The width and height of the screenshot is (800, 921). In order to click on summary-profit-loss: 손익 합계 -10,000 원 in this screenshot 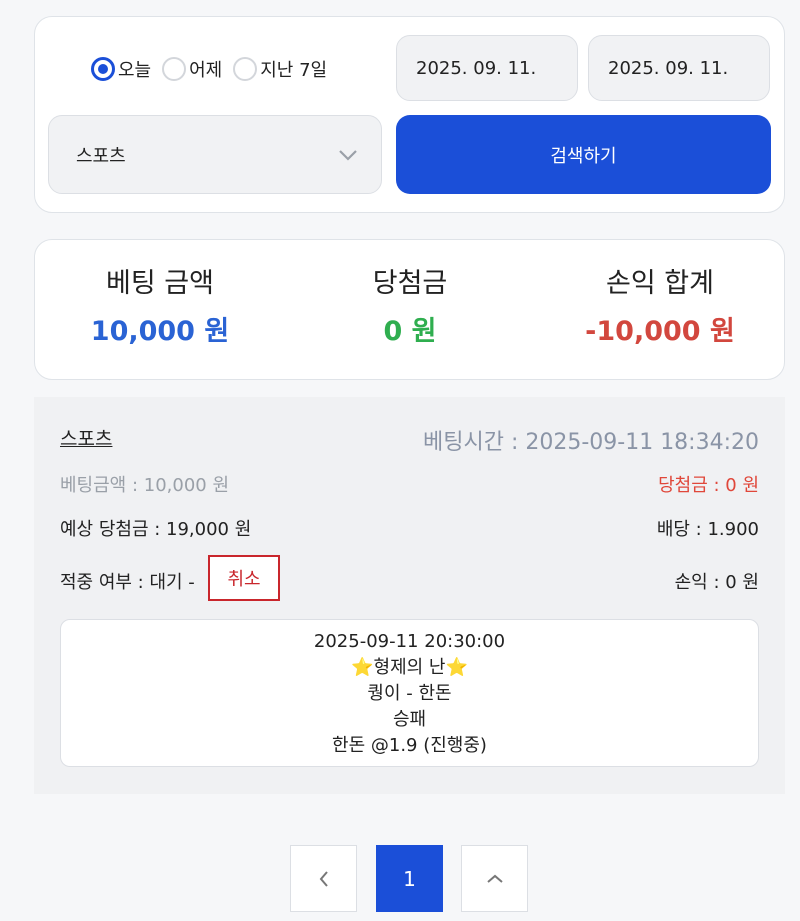, I will do `click(660, 308)`.